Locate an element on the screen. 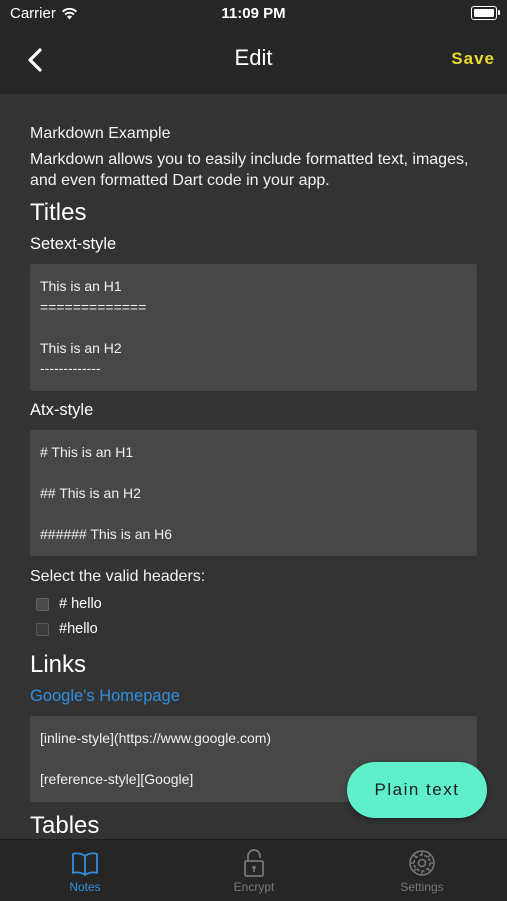  setext-heading: Setext-style is located at coordinates (73, 244).